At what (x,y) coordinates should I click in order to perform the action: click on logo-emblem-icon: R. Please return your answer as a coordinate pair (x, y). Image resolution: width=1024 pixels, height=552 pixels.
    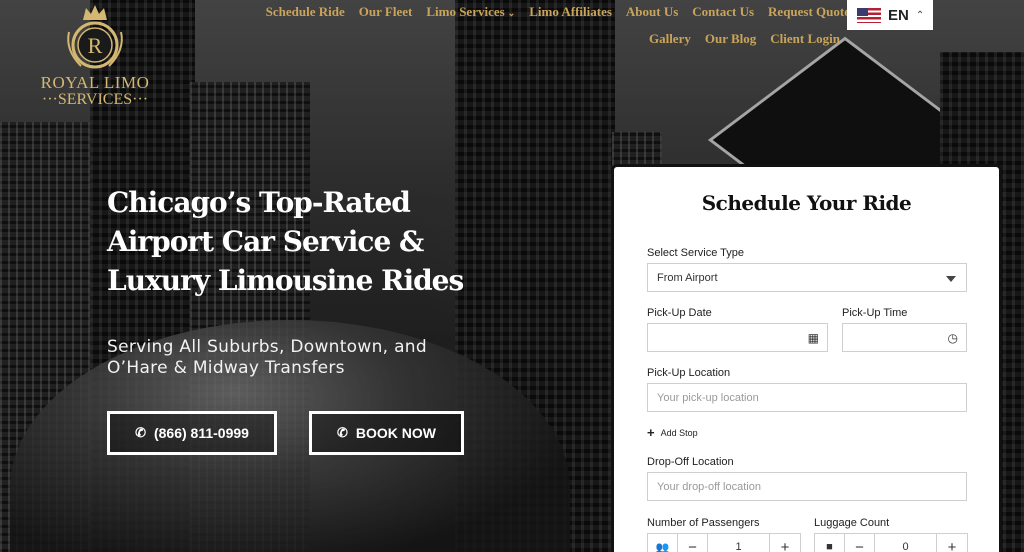
    Looking at the image, I should click on (95, 38).